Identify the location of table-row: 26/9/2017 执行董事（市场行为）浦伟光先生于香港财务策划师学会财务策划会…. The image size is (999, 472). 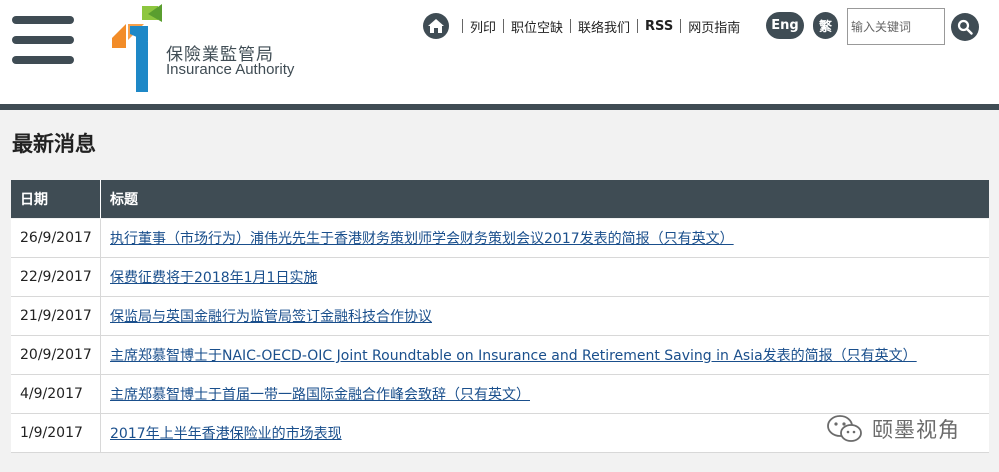
(500, 238).